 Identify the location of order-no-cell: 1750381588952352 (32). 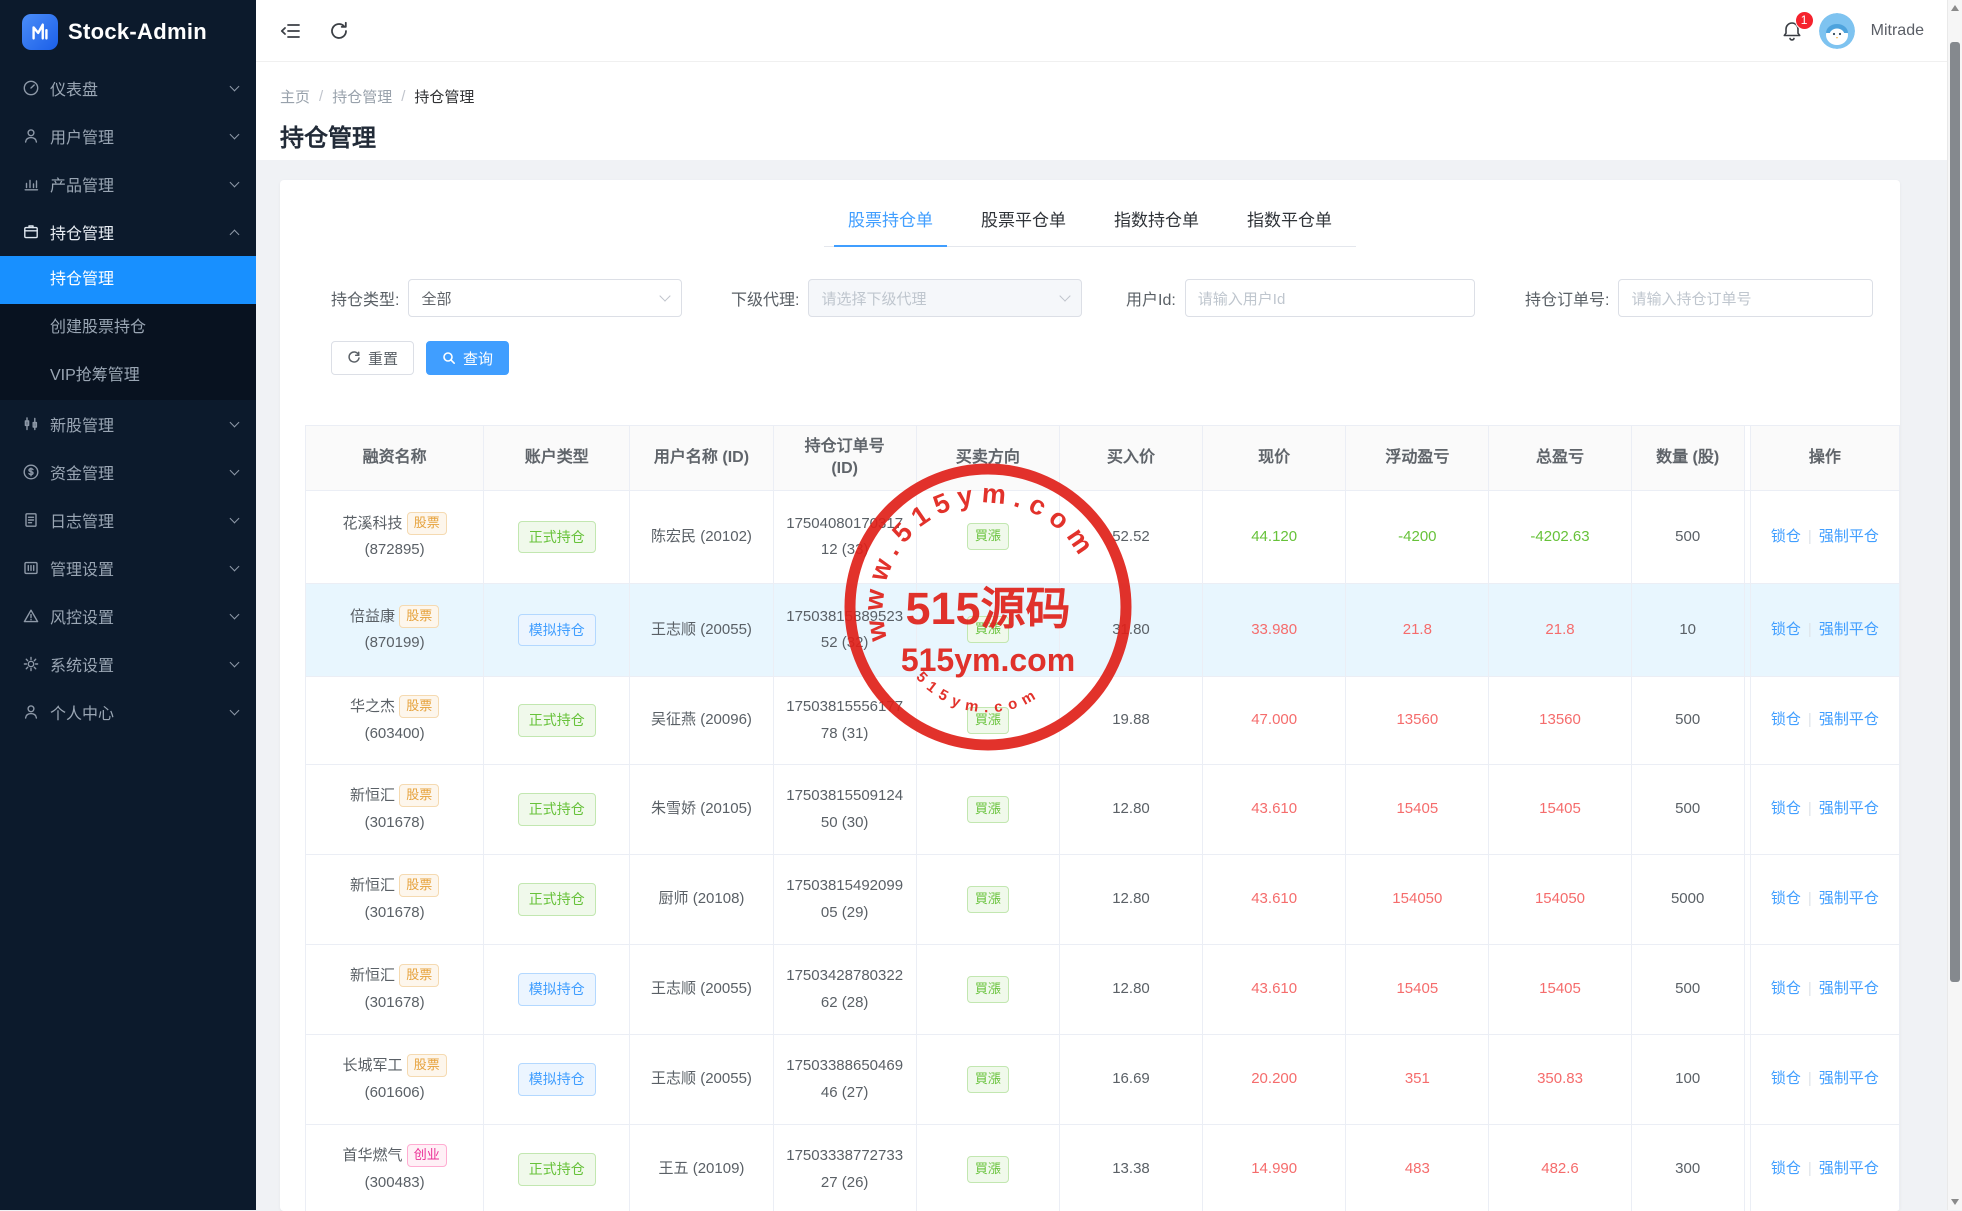
(844, 630).